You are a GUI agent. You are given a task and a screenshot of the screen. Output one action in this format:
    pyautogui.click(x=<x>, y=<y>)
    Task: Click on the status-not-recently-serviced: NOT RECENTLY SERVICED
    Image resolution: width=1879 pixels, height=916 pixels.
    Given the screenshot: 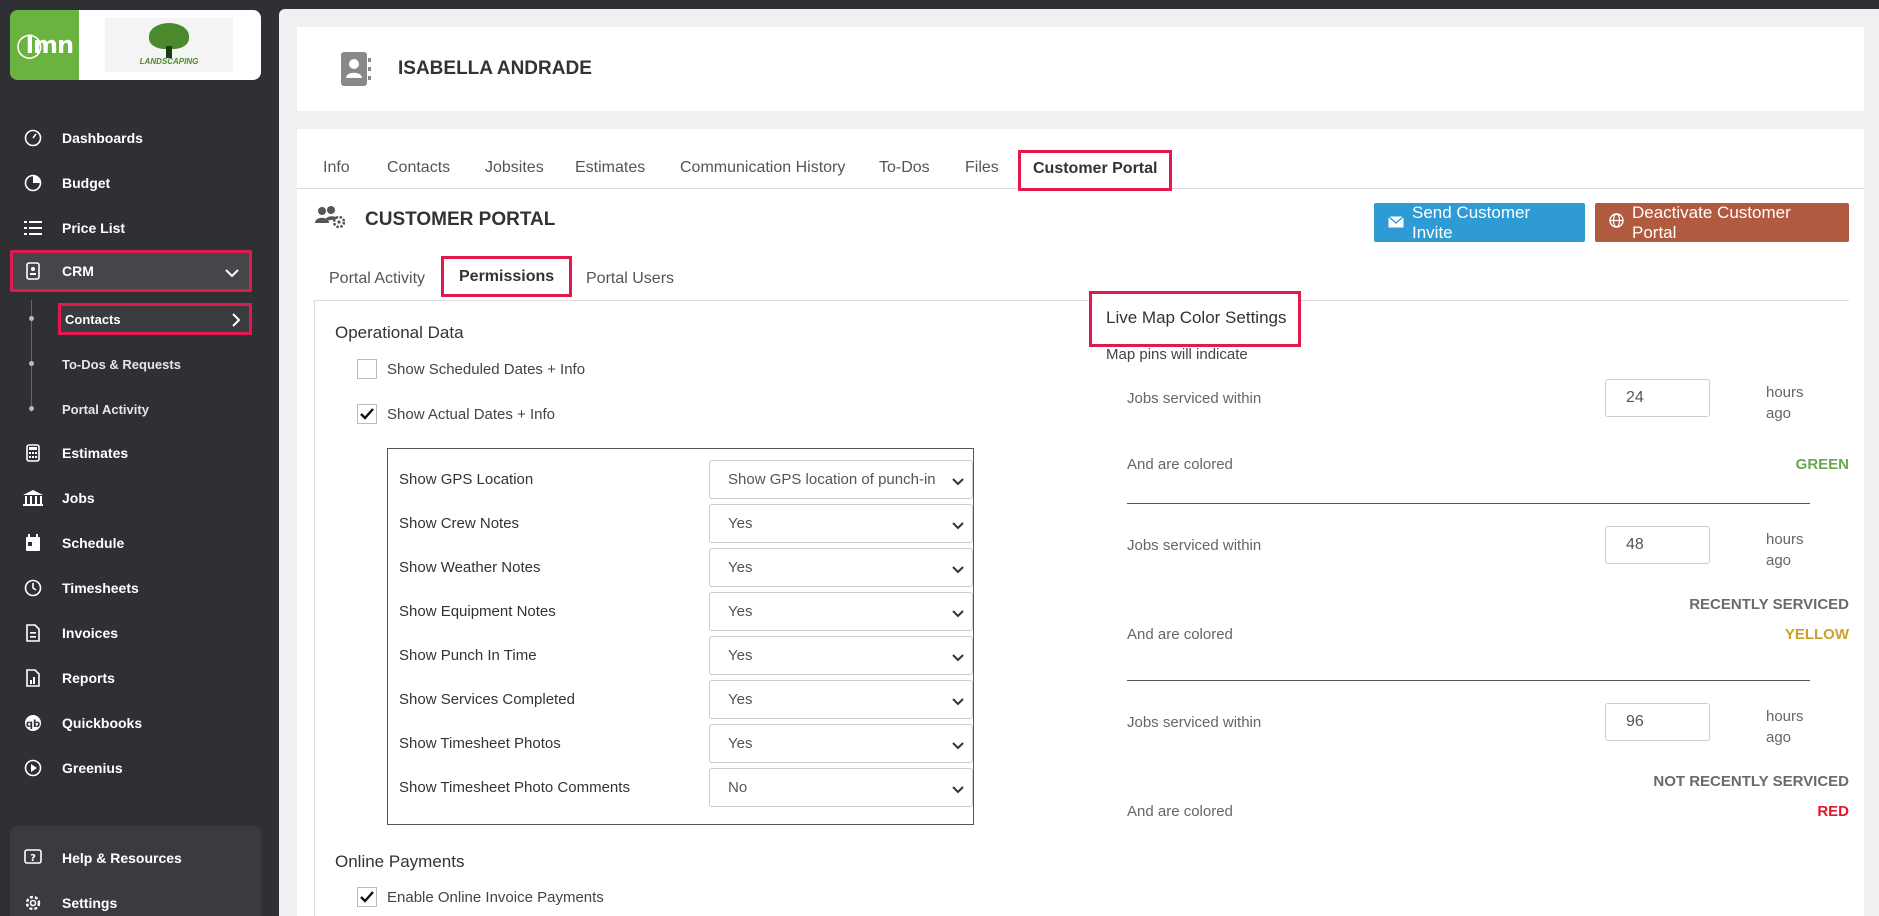 What is the action you would take?
    pyautogui.click(x=1751, y=781)
    